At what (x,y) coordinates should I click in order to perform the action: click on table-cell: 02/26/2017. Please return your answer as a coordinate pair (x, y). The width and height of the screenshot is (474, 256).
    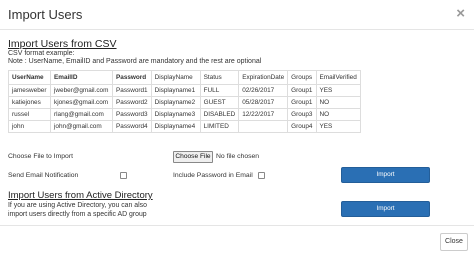
    Looking at the image, I should click on (263, 90).